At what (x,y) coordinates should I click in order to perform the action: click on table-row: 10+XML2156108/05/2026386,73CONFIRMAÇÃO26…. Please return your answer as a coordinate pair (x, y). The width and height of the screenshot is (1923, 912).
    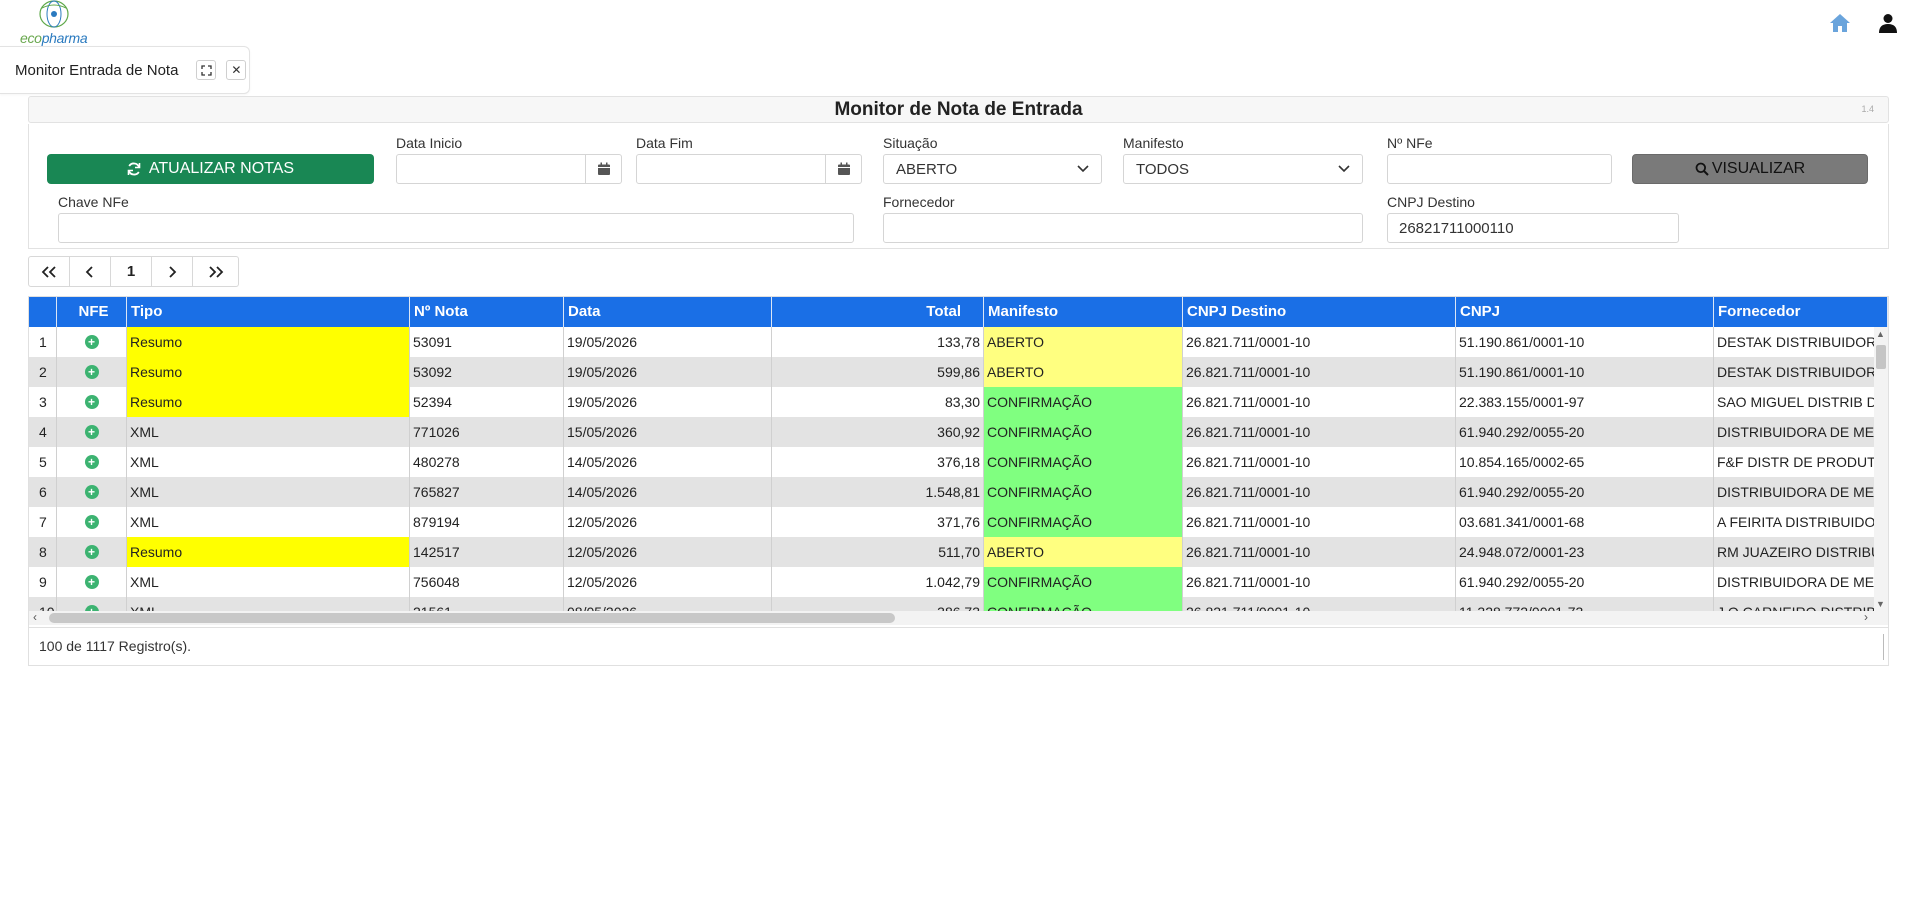
    Looking at the image, I should click on (958, 604).